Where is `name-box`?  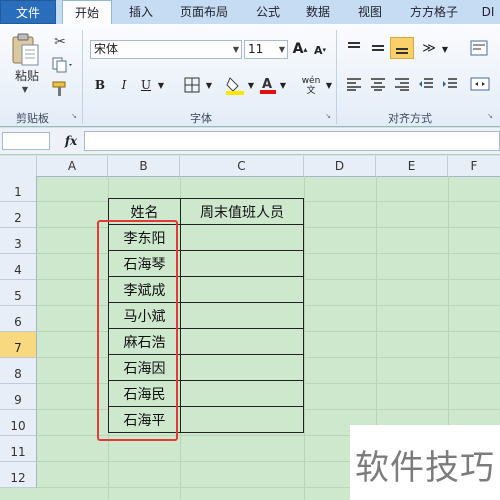 name-box is located at coordinates (26, 141).